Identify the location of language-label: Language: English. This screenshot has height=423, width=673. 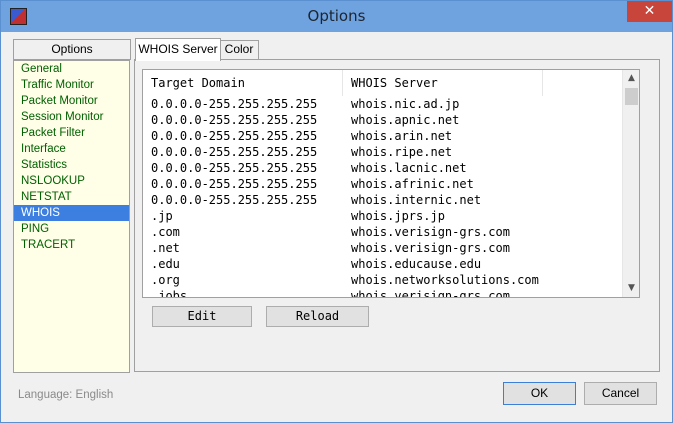
(66, 395).